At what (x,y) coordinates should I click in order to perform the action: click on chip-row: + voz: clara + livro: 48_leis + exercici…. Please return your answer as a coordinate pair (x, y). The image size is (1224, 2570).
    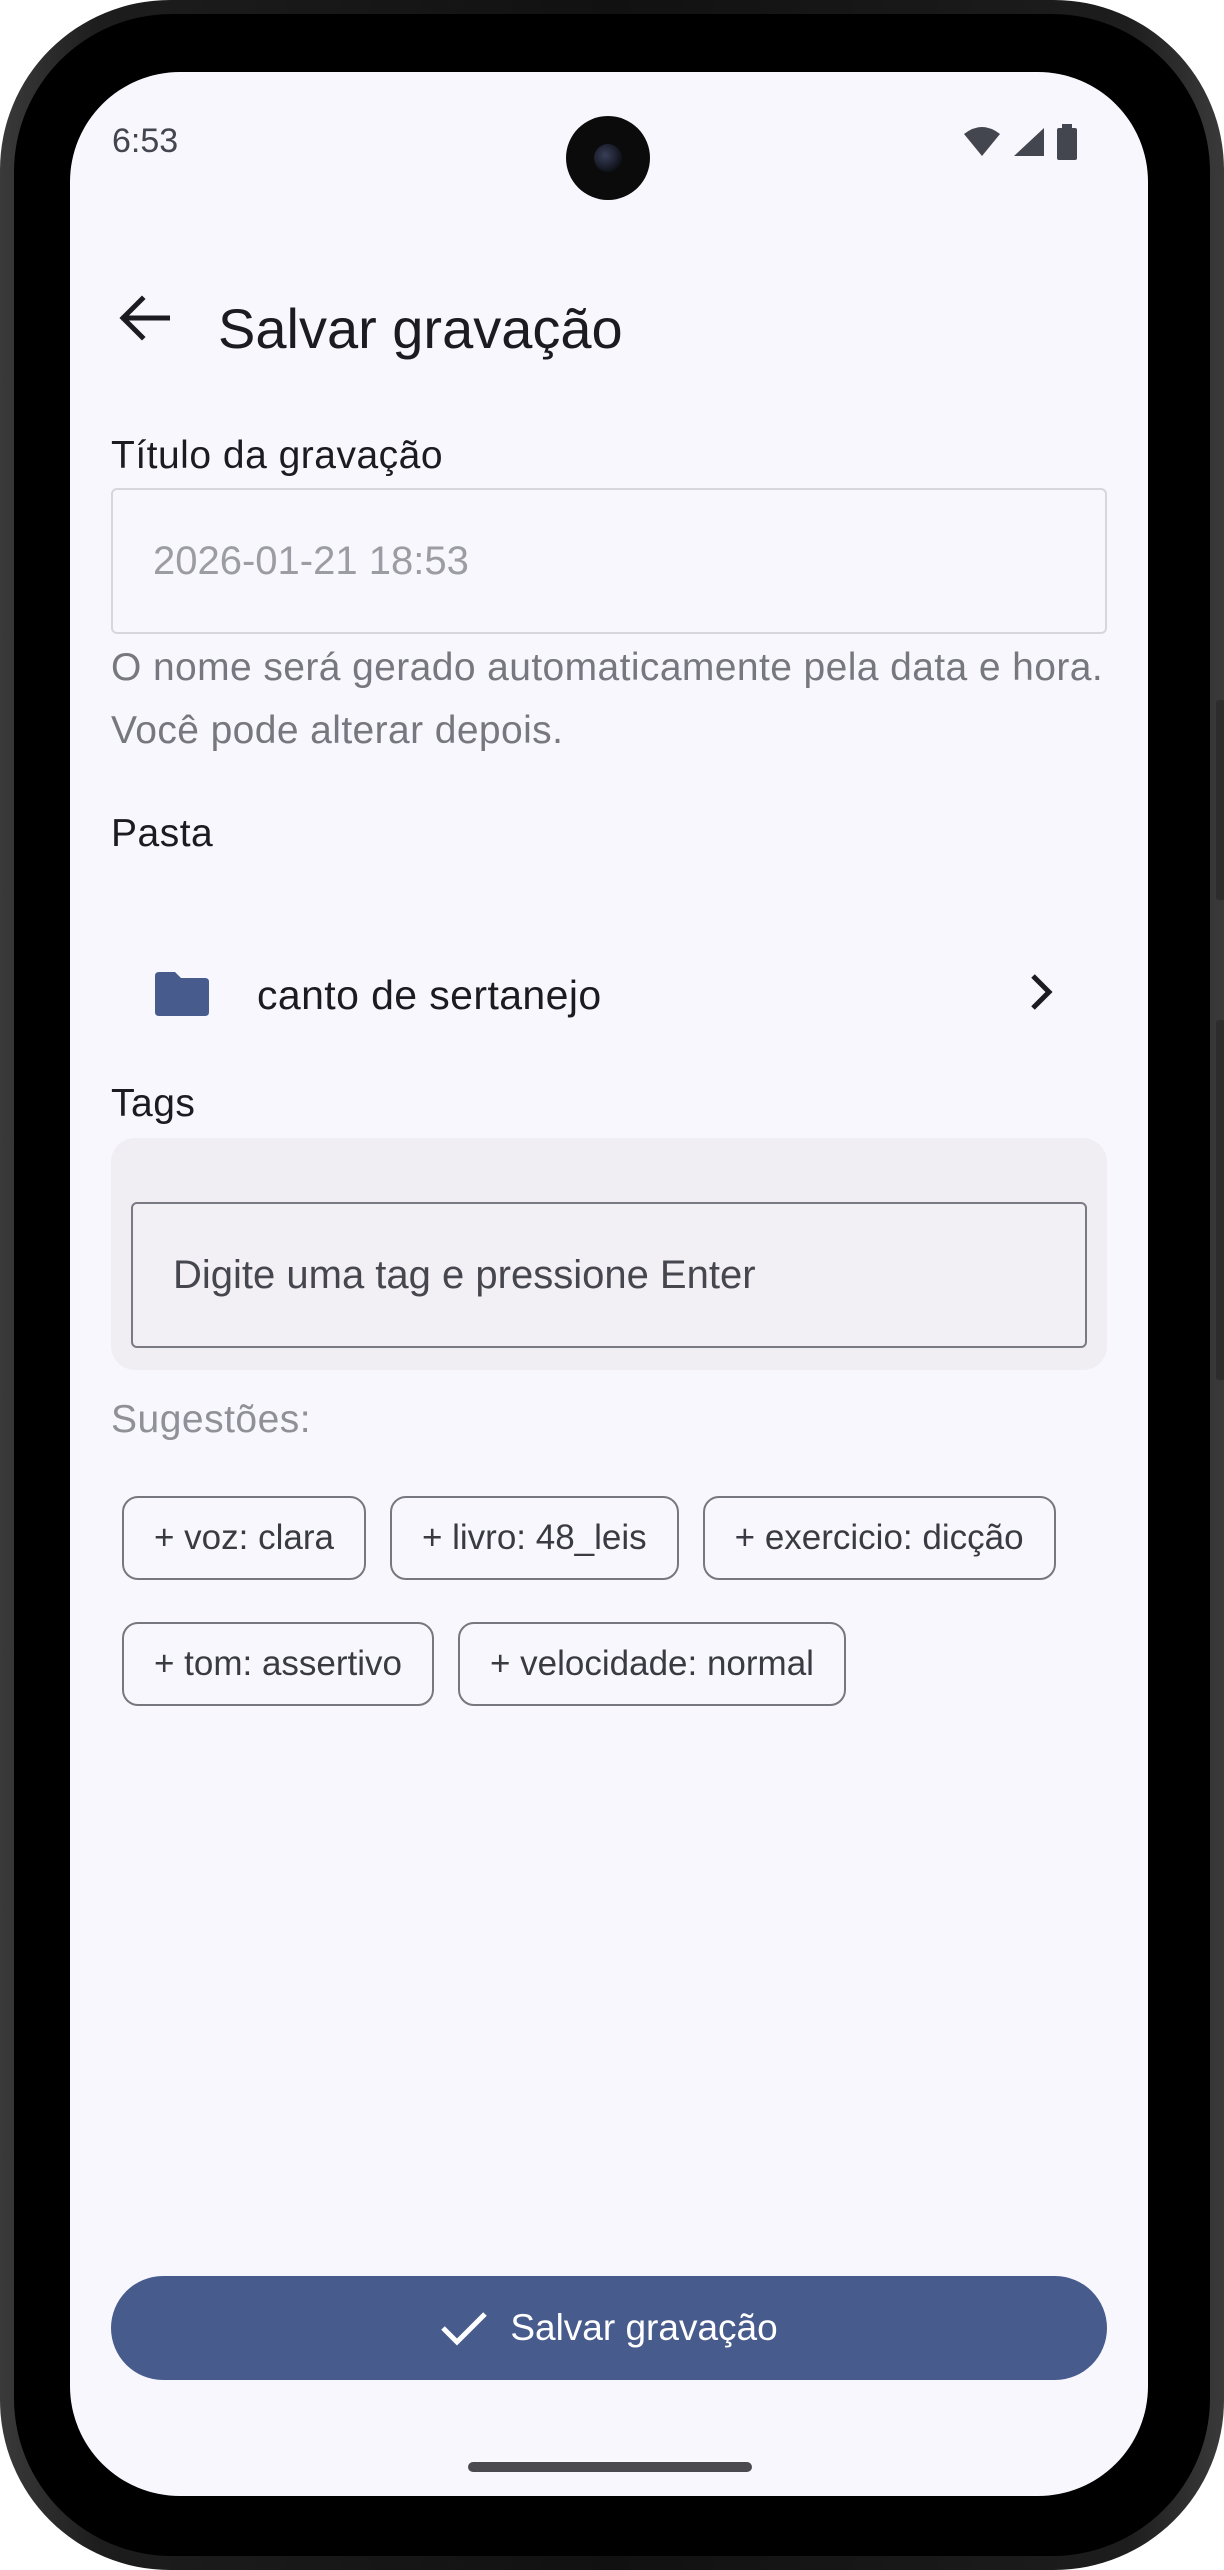
    Looking at the image, I should click on (617, 1538).